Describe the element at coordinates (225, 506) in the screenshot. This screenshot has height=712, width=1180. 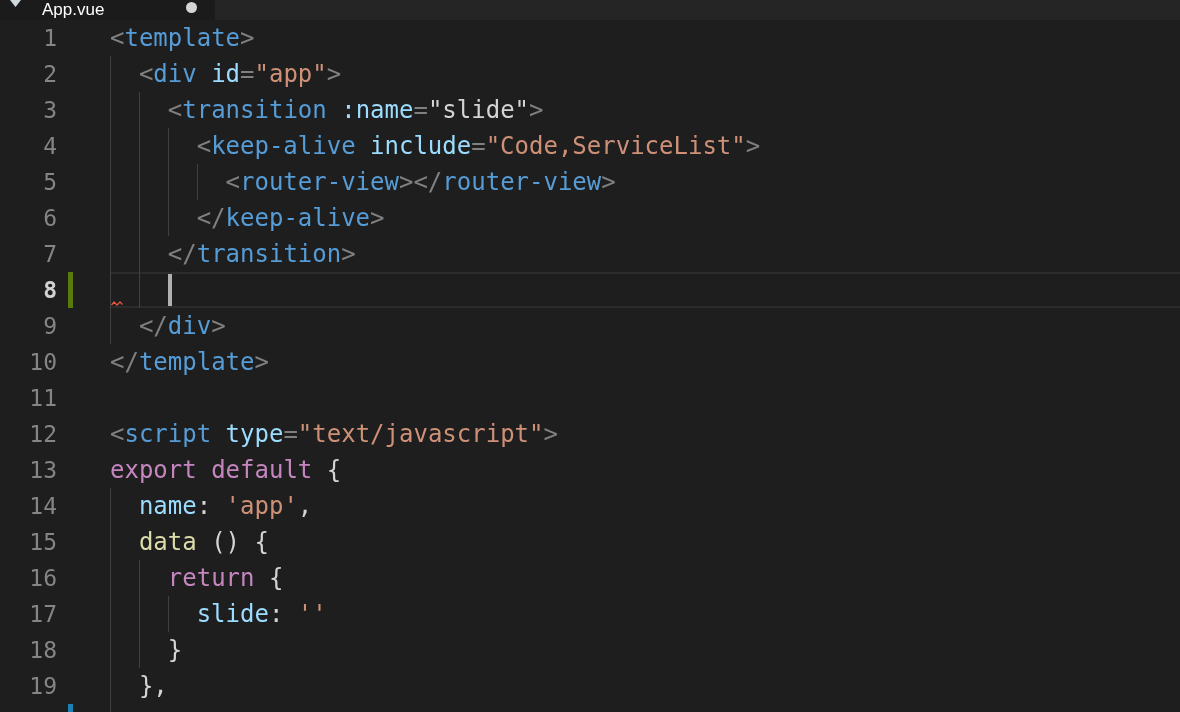
I see `code-line: name: 'app',` at that location.